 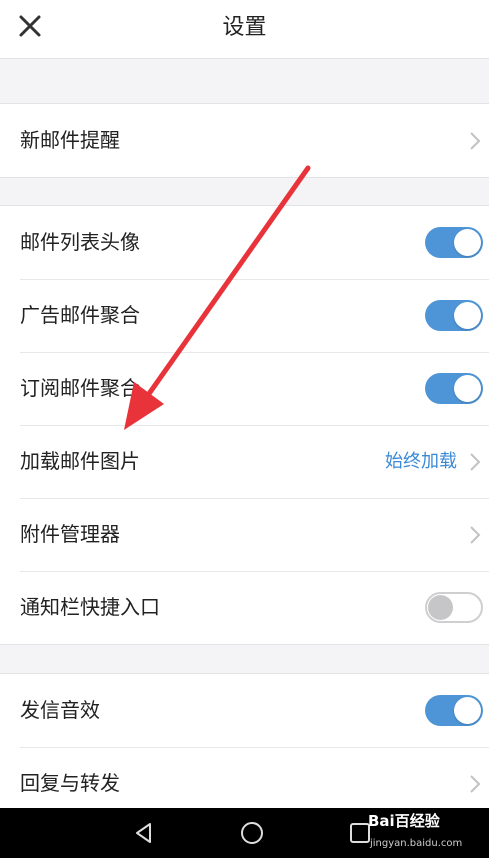 I want to click on settings-row-list-avatar: 邮件列表头像, so click(x=244, y=242).